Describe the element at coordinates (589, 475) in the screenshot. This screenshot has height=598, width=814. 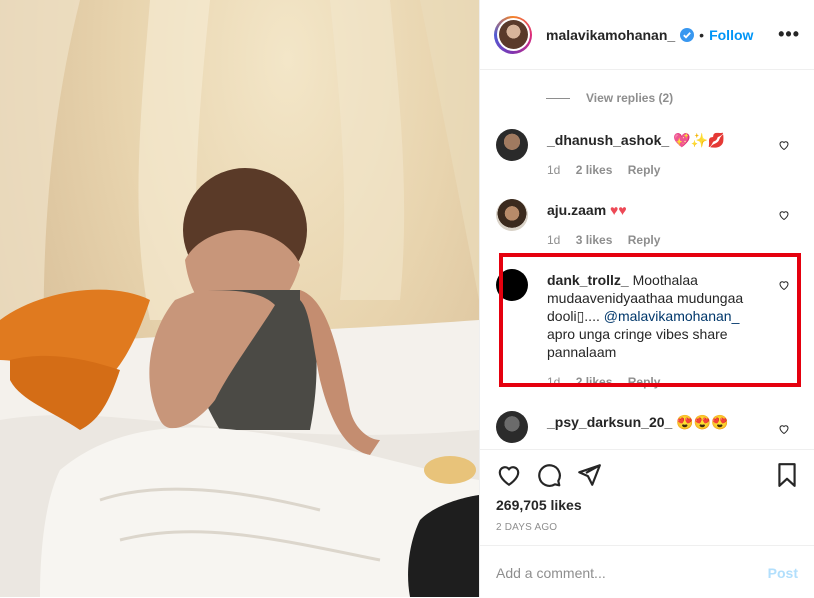
I see `share-plane-icon` at that location.